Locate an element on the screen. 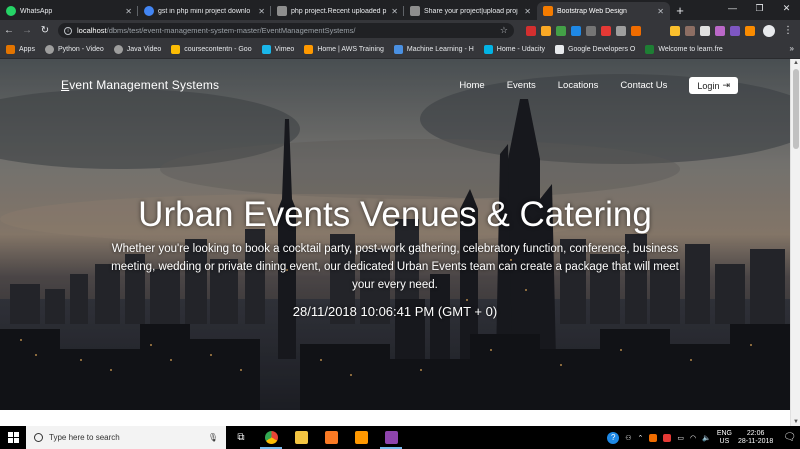 This screenshot has height=449, width=800. scroll-up-icon: ▲ is located at coordinates (796, 63).